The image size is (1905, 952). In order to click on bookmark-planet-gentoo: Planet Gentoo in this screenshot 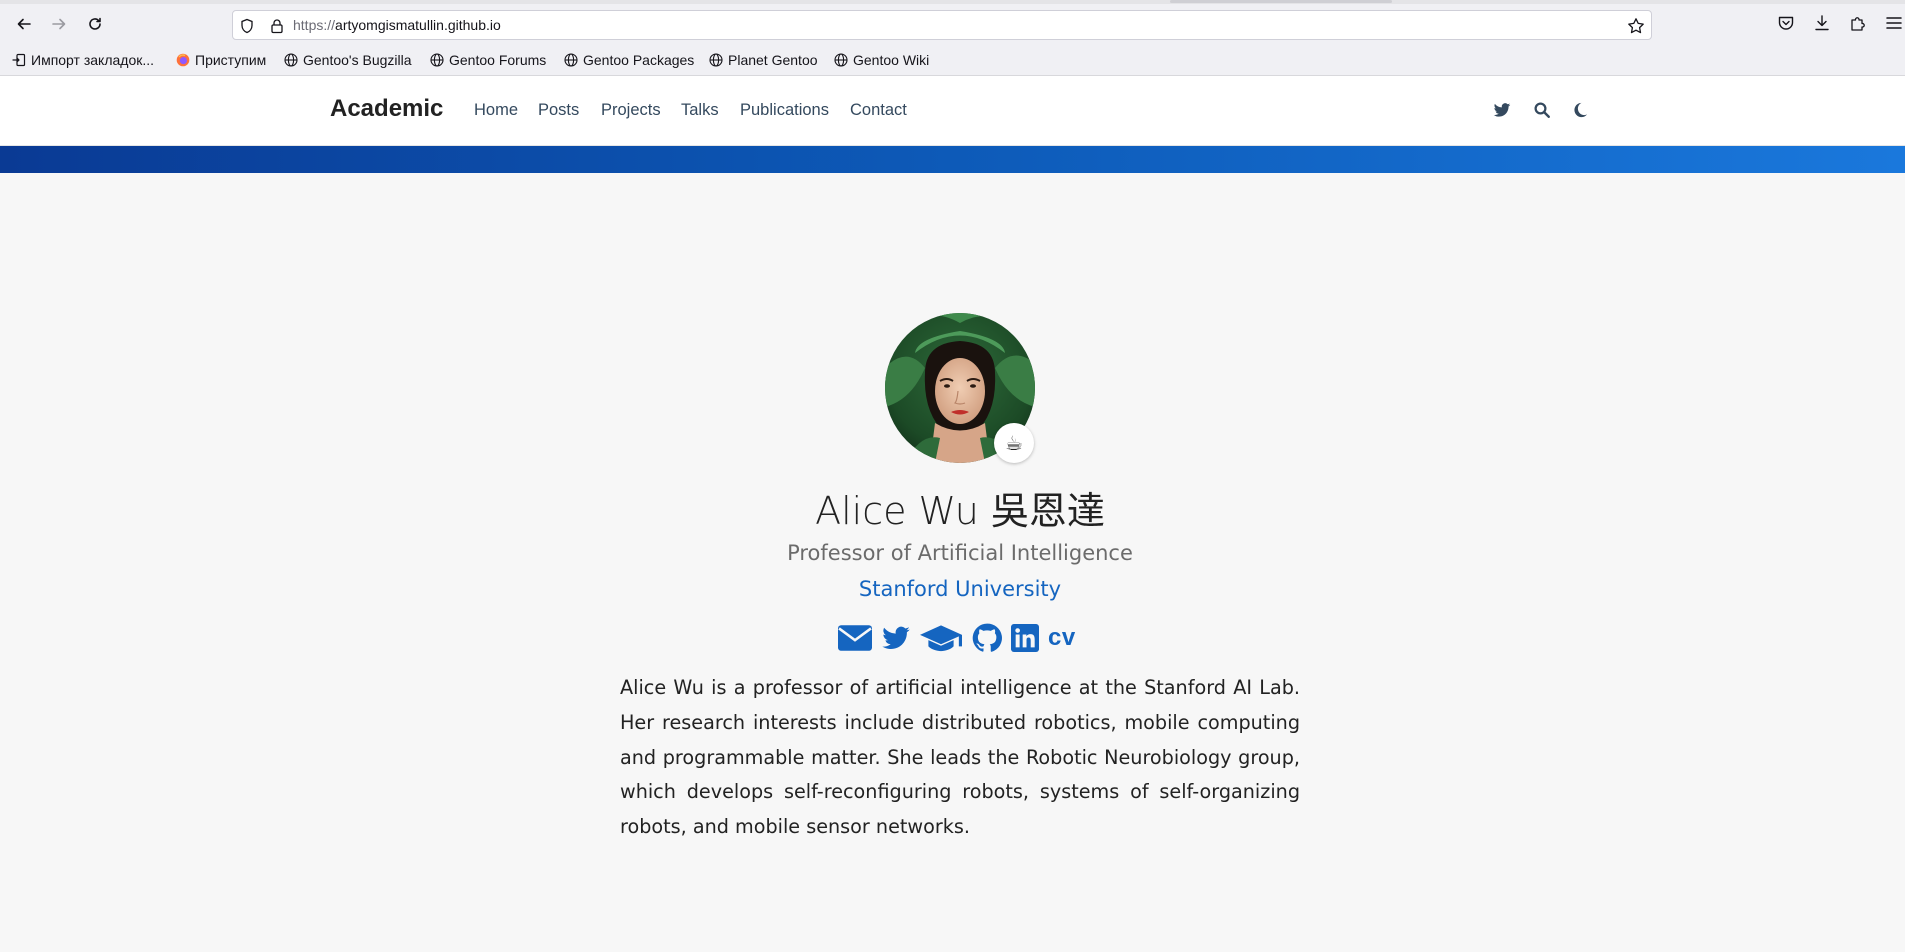, I will do `click(763, 60)`.